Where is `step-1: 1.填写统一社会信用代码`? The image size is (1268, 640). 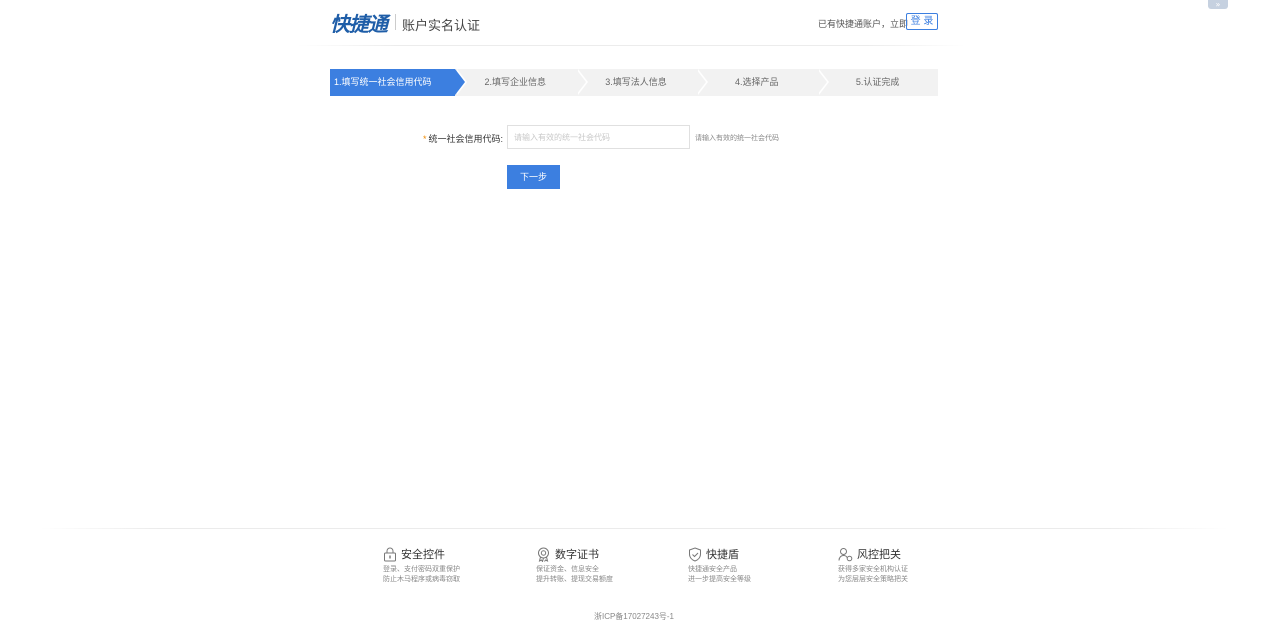
step-1: 1.填写统一社会信用代码 is located at coordinates (398, 82).